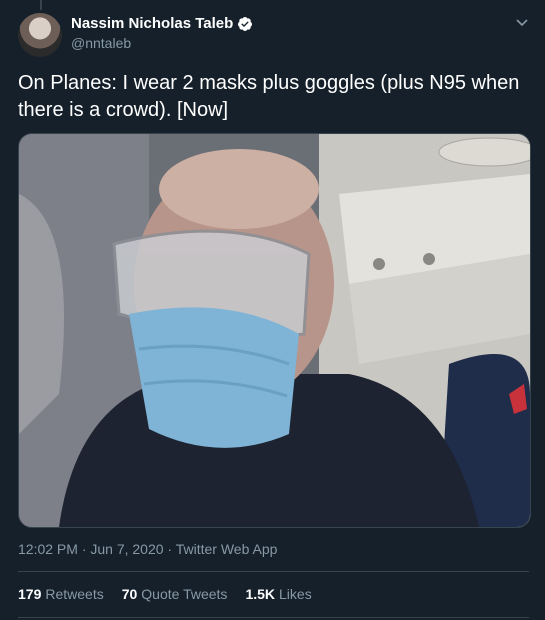 Image resolution: width=545 pixels, height=620 pixels. What do you see at coordinates (273, 571) in the screenshot?
I see `divider` at bounding box center [273, 571].